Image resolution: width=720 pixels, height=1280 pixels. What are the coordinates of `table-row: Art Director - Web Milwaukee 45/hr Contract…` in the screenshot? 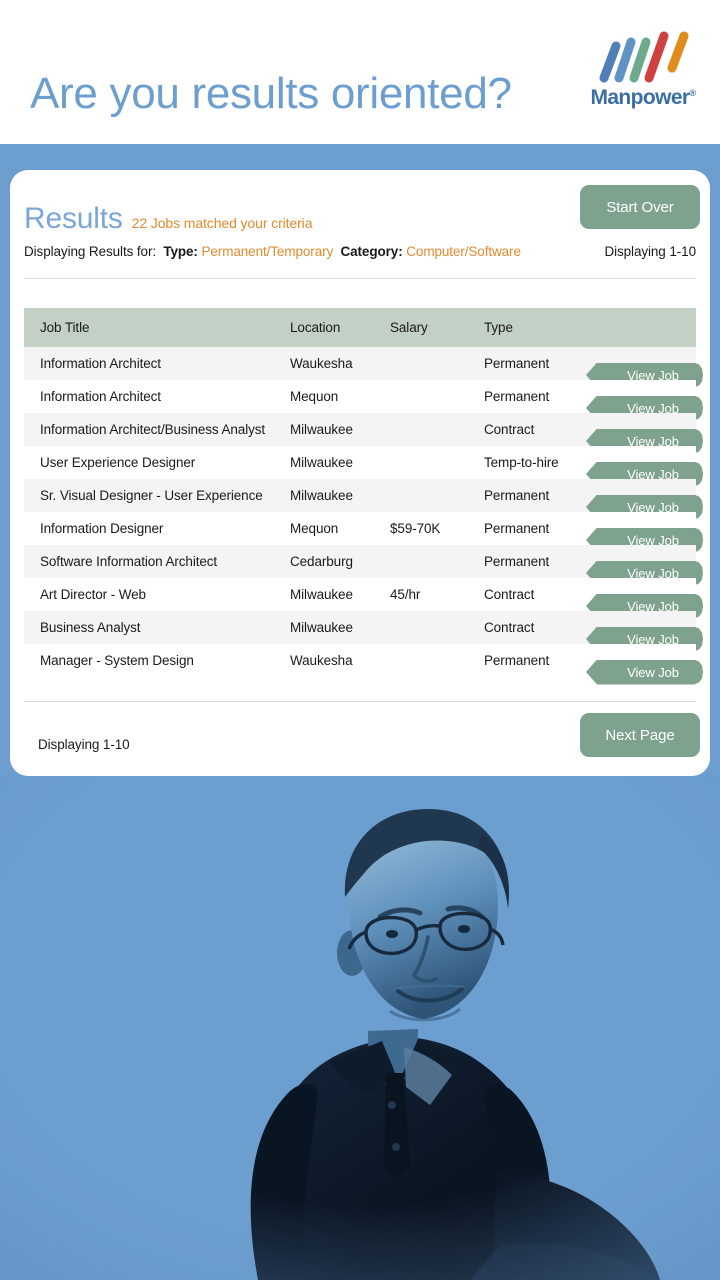 It's located at (363, 598).